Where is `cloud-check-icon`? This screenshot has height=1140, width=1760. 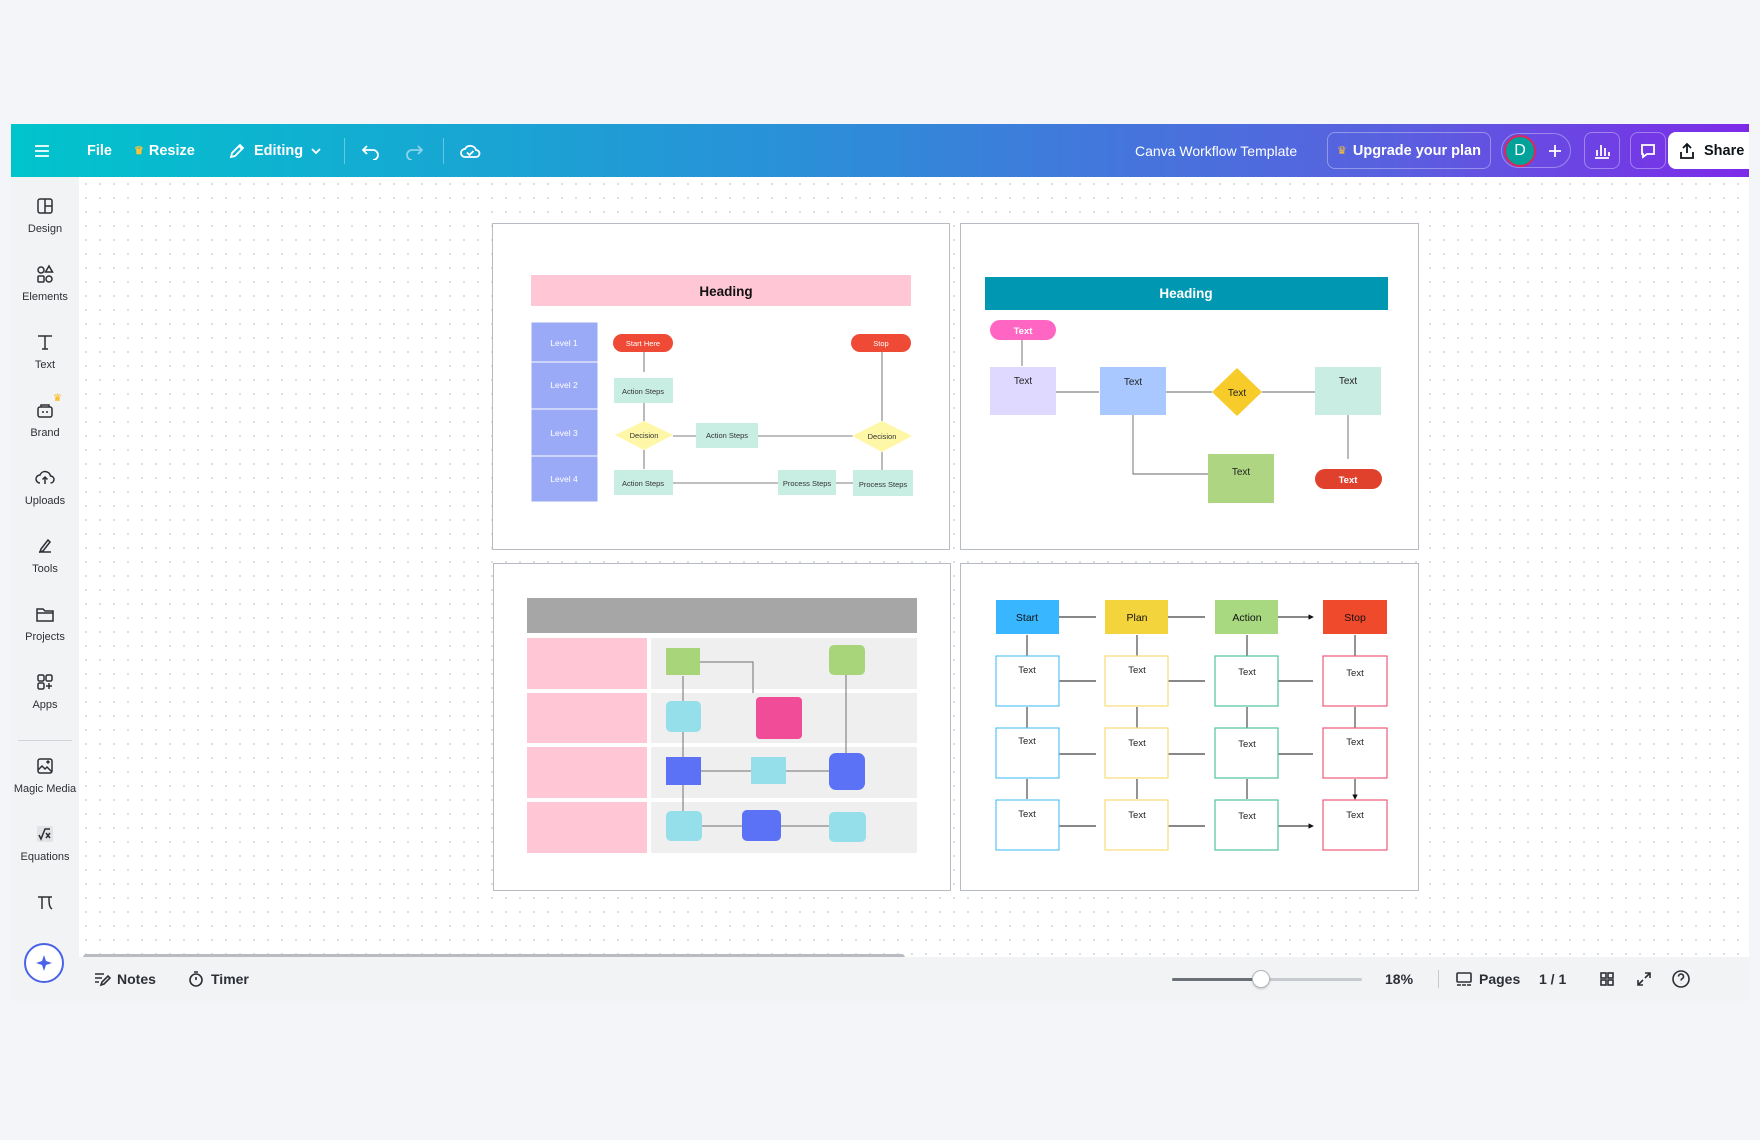
cloud-check-icon is located at coordinates (470, 151).